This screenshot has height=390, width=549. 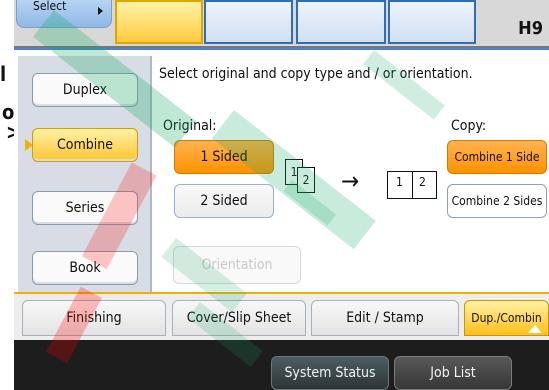 What do you see at coordinates (3, 74) in the screenshot?
I see `edge-text-a: l` at bounding box center [3, 74].